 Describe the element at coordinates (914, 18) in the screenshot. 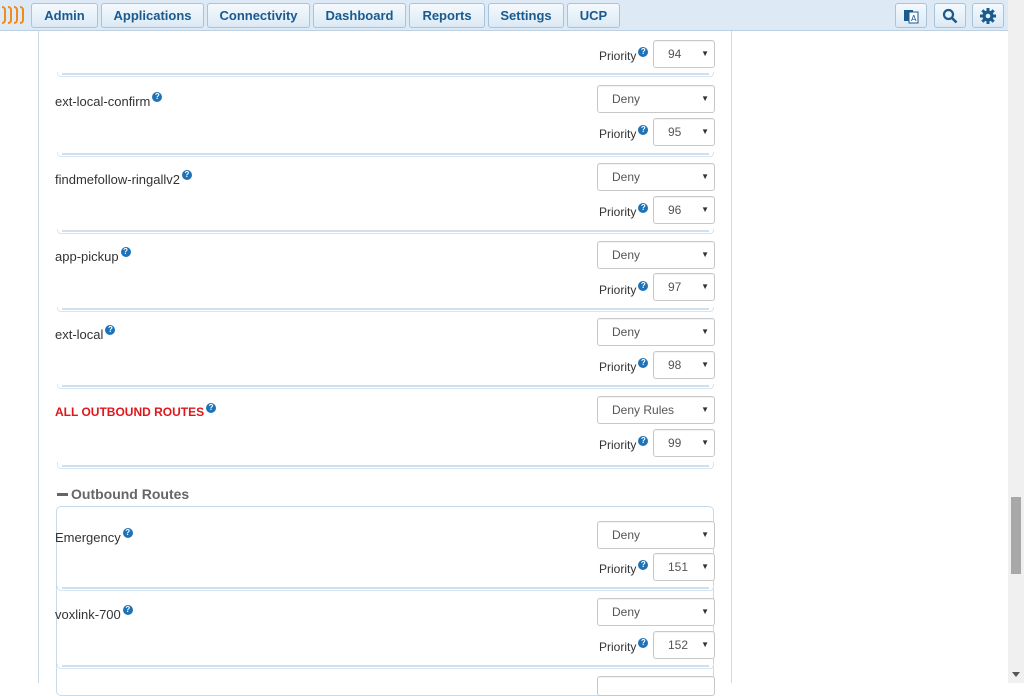

I see `svg-text: A` at that location.